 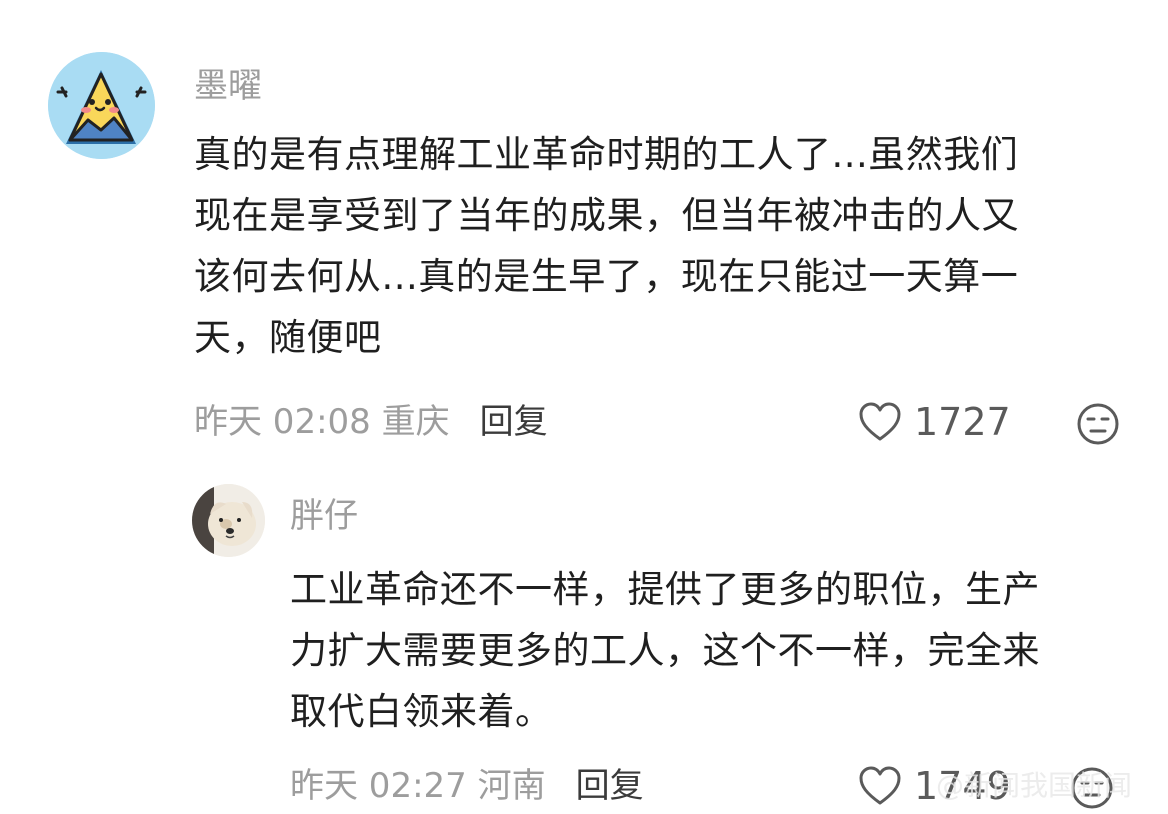 I want to click on comment-line: 该何去何从...真的是生早了，现在只能过一天算一, so click(x=606, y=276).